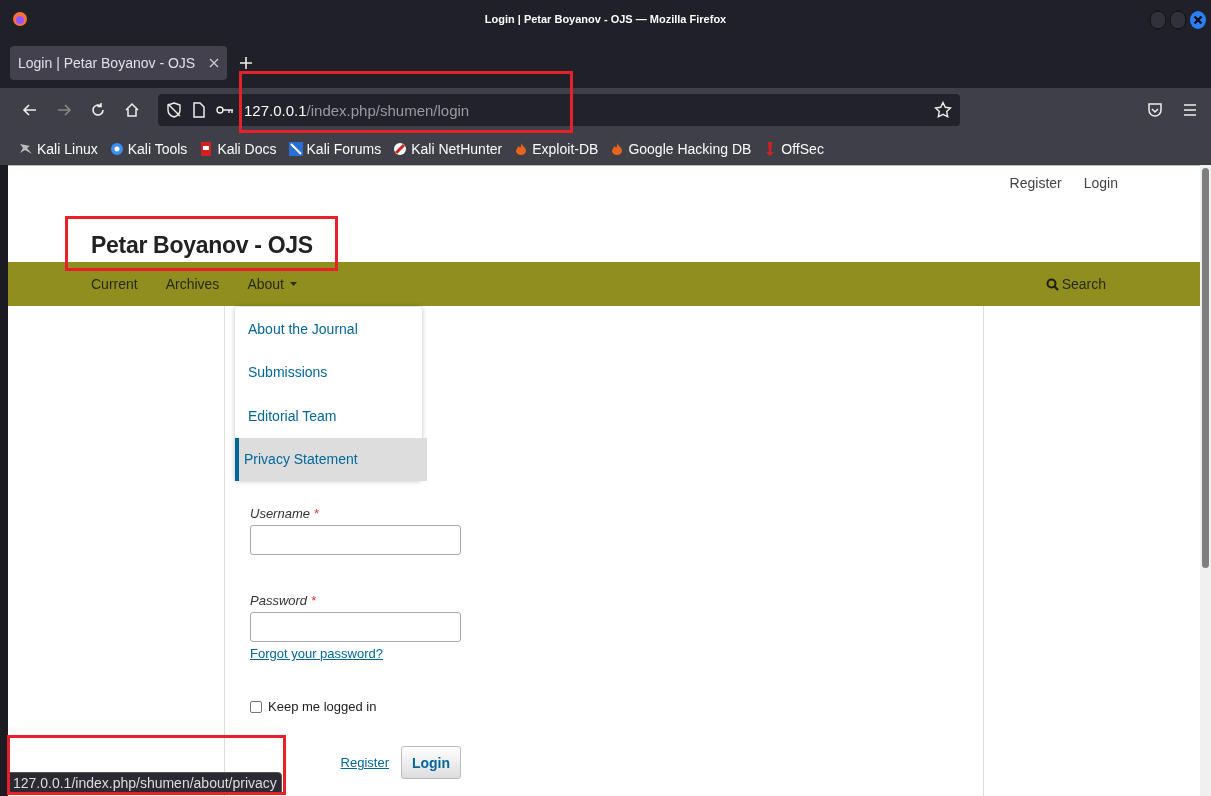 Image resolution: width=1211 pixels, height=796 pixels. What do you see at coordinates (192, 284) in the screenshot?
I see `nav-link: Archives` at bounding box center [192, 284].